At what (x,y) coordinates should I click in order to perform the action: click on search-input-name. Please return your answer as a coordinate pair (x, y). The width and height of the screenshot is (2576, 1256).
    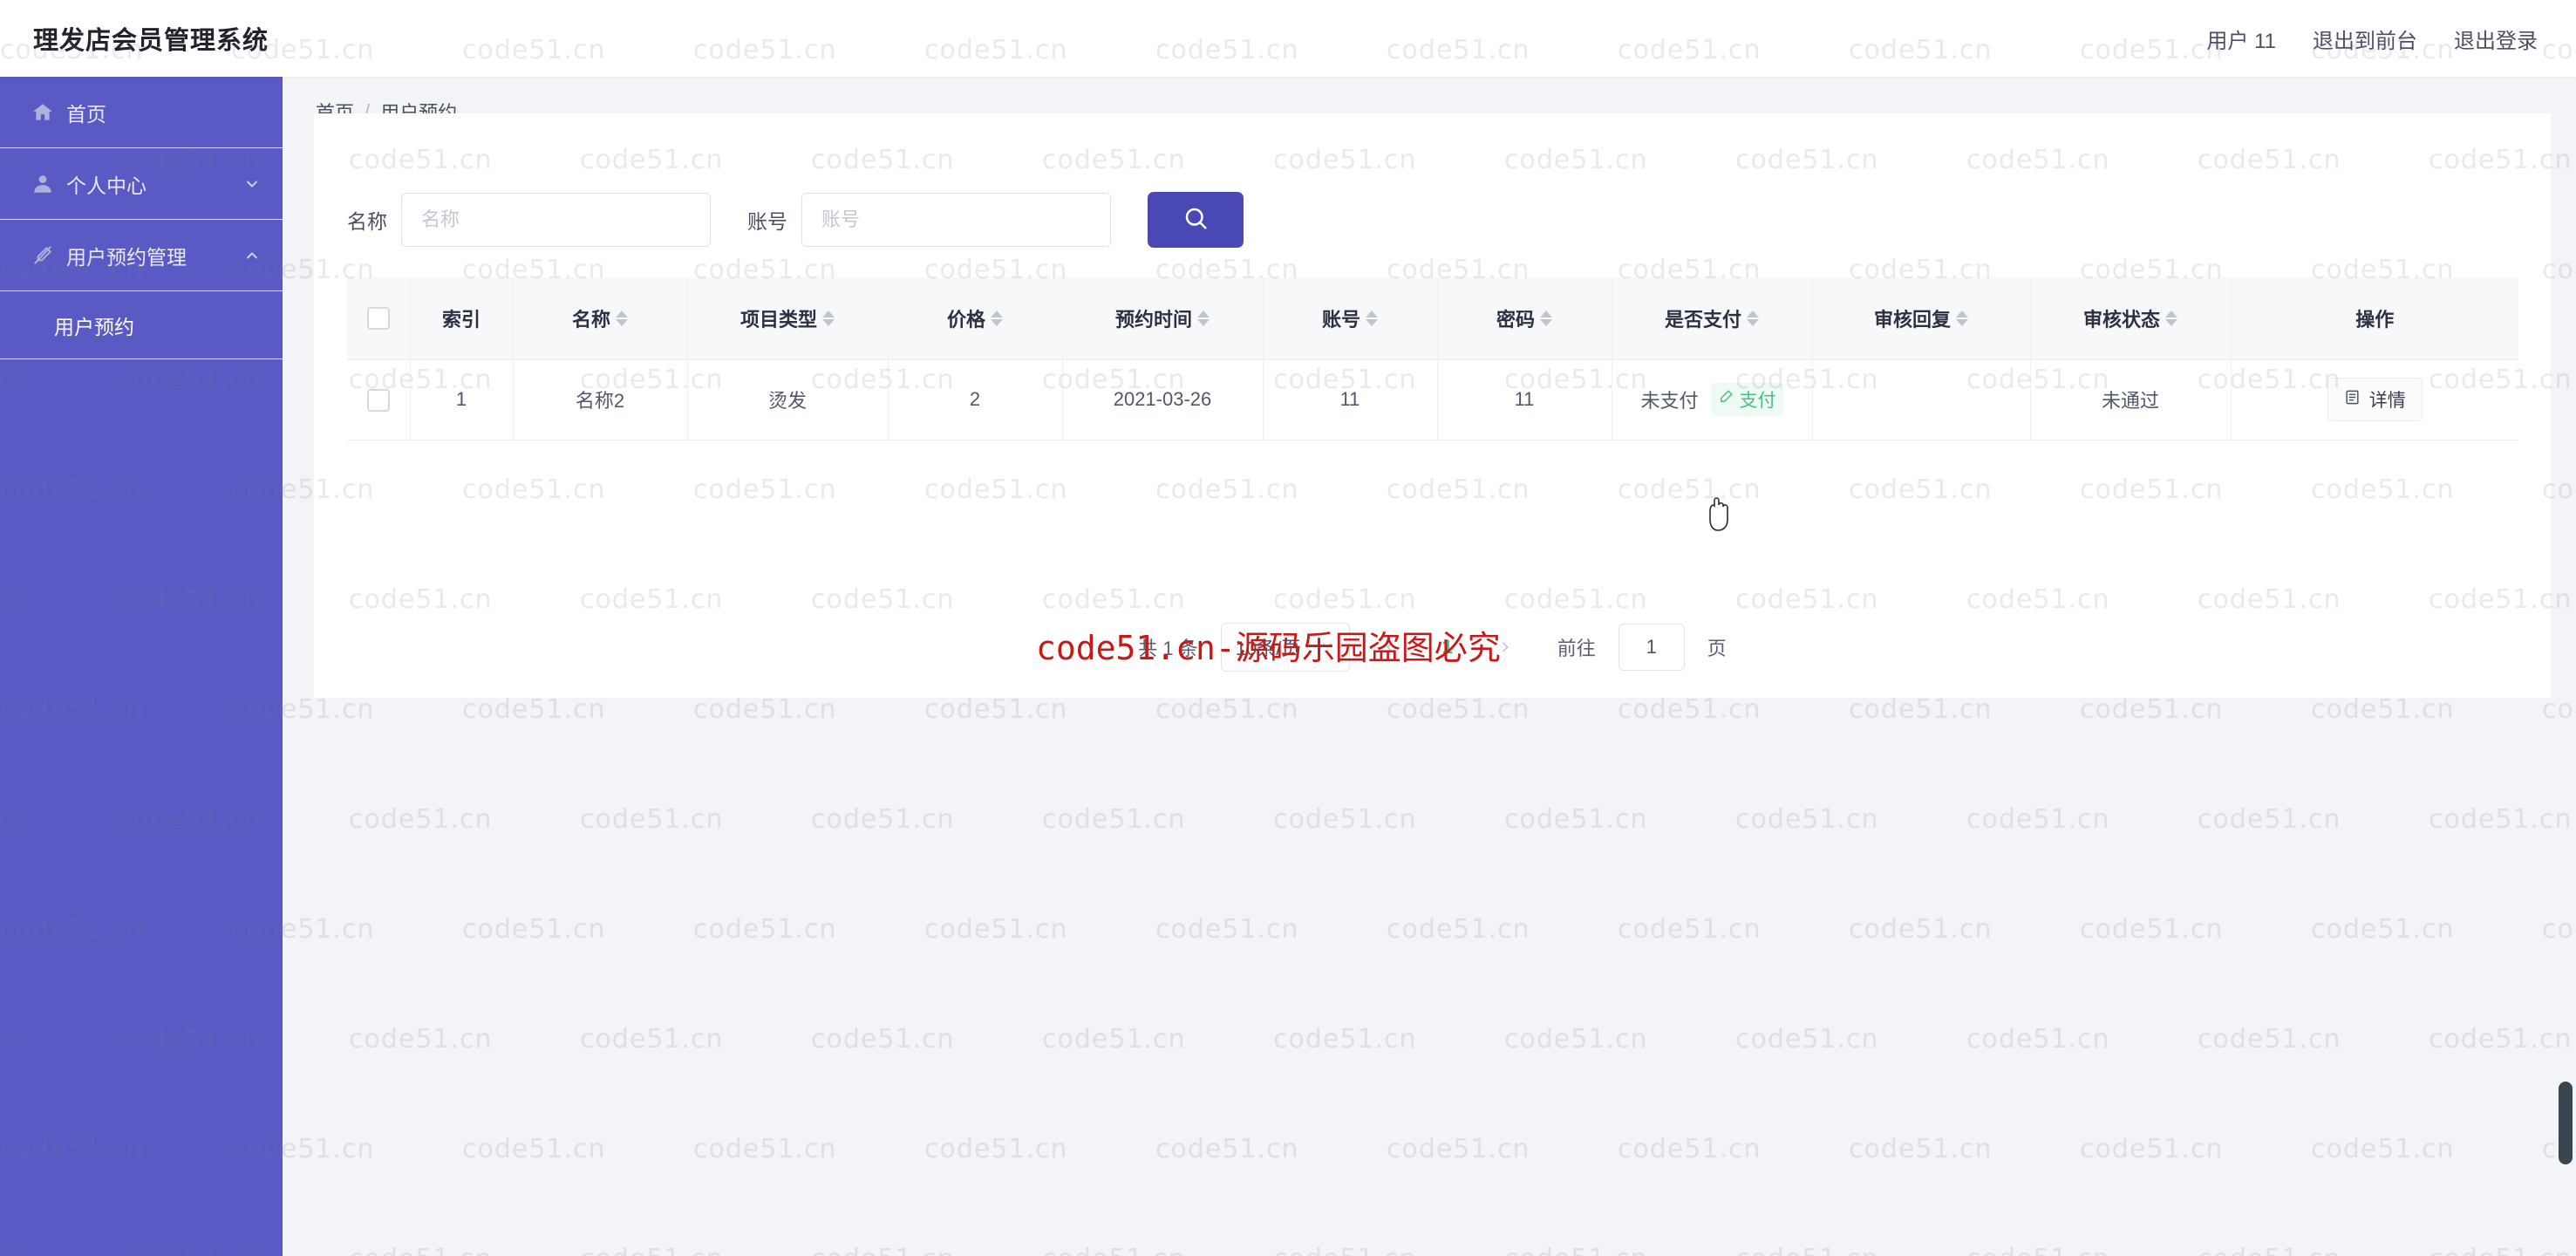
    Looking at the image, I should click on (556, 220).